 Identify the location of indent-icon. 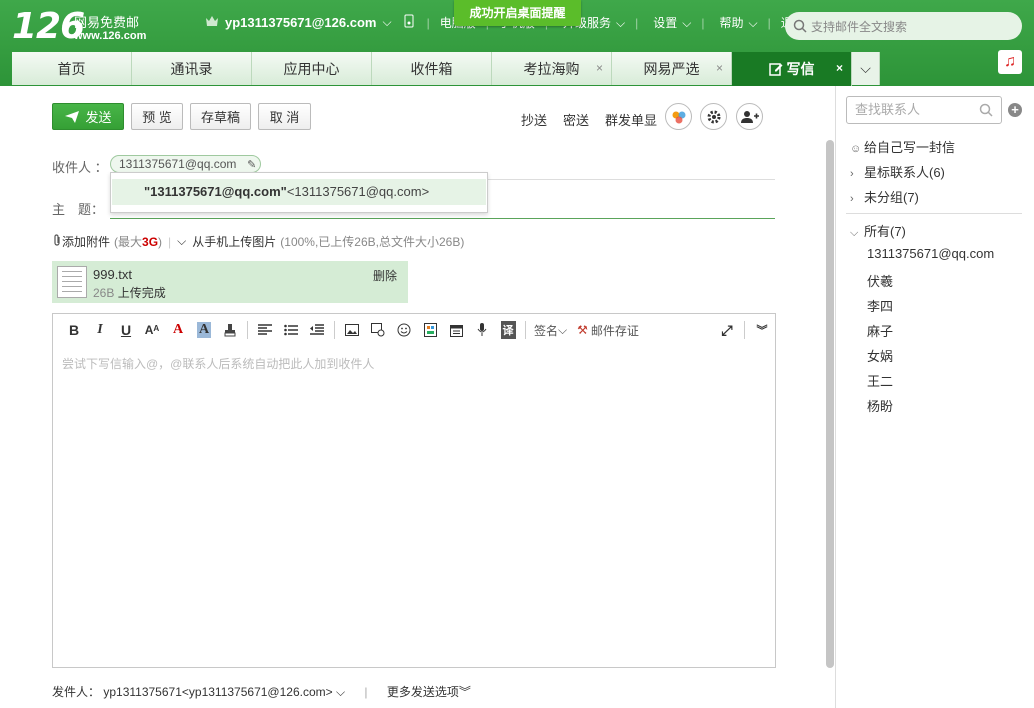
(317, 330).